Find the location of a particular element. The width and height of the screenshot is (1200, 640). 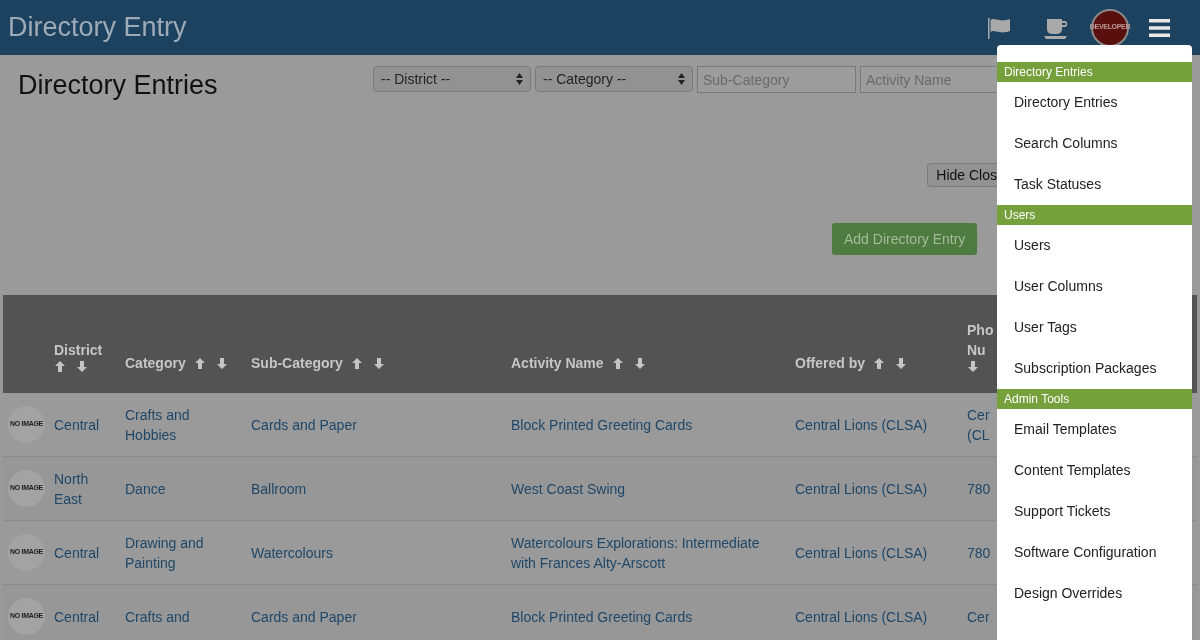

hide-closed-button: Hide Clos is located at coordinates (962, 175).